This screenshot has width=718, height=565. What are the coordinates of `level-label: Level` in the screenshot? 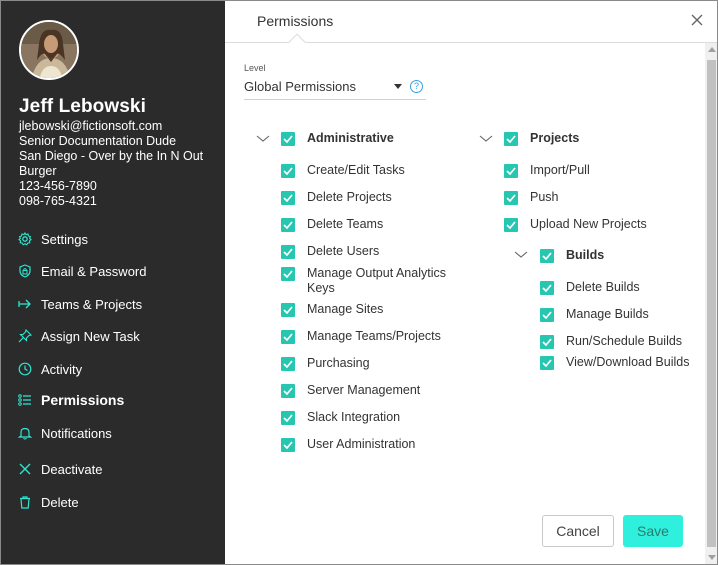 It's located at (255, 68).